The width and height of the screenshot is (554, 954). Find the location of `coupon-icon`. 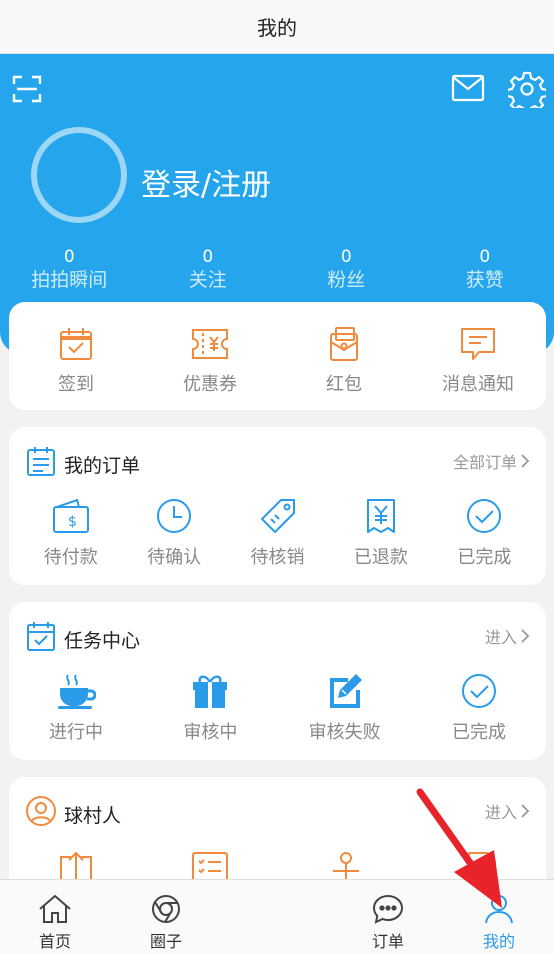

coupon-icon is located at coordinates (210, 344).